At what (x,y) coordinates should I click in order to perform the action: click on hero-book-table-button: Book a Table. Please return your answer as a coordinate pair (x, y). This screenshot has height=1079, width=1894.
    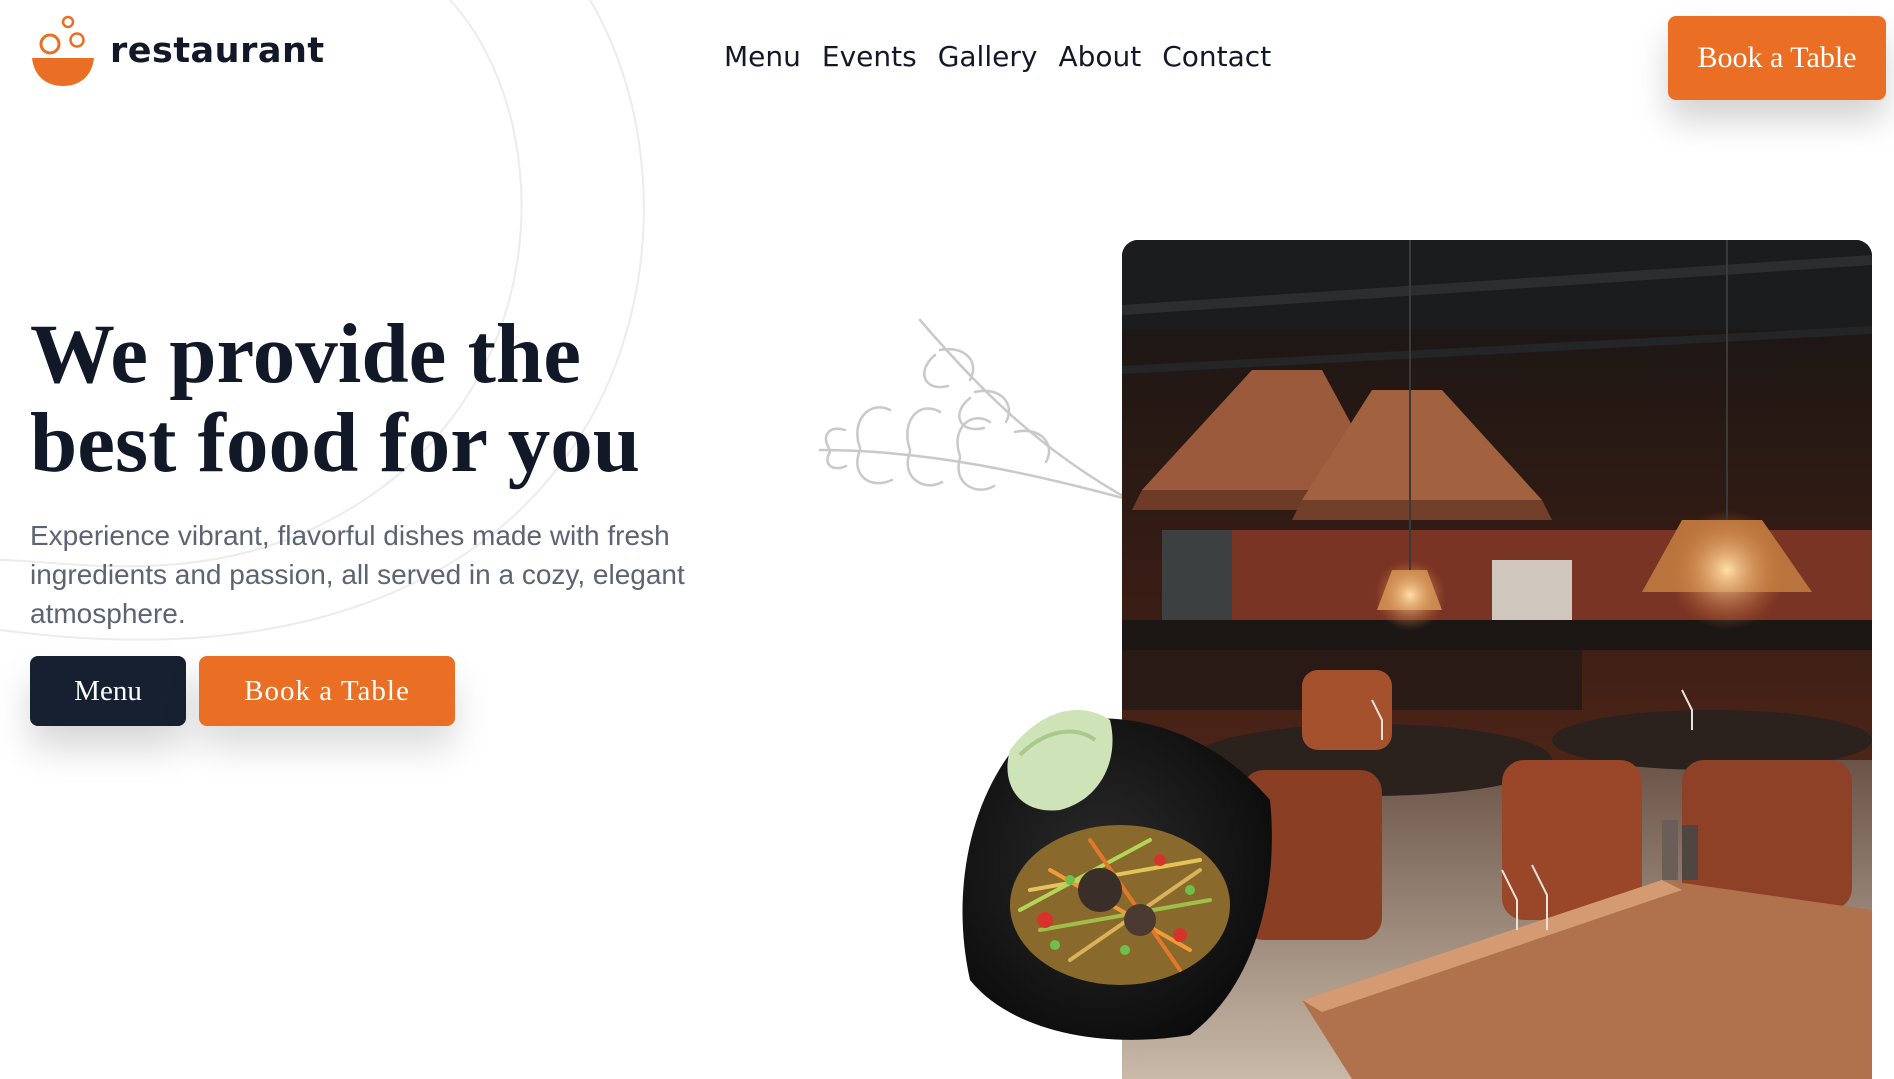
    Looking at the image, I should click on (327, 691).